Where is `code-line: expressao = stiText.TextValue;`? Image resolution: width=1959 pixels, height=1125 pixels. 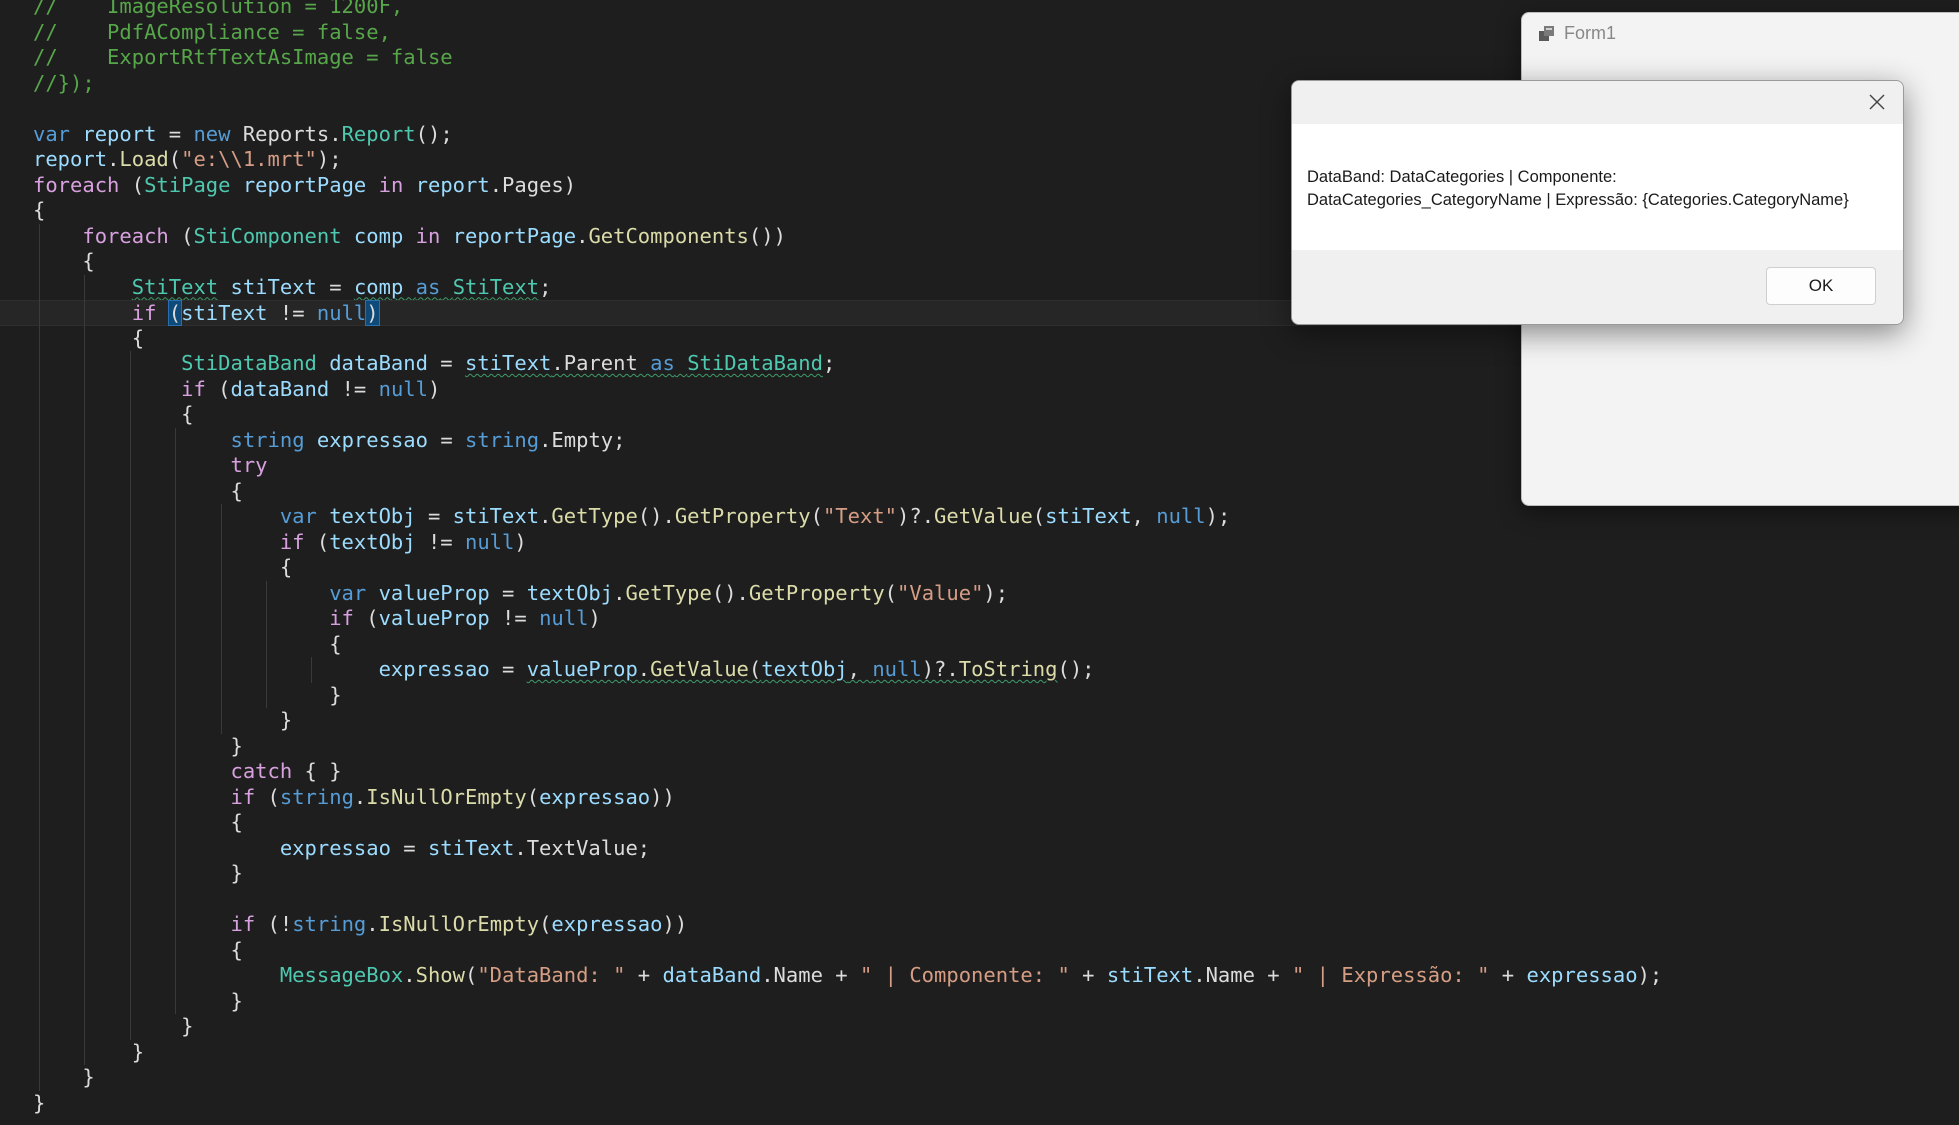
code-line: expressao = stiText.TextValue; is located at coordinates (979, 849).